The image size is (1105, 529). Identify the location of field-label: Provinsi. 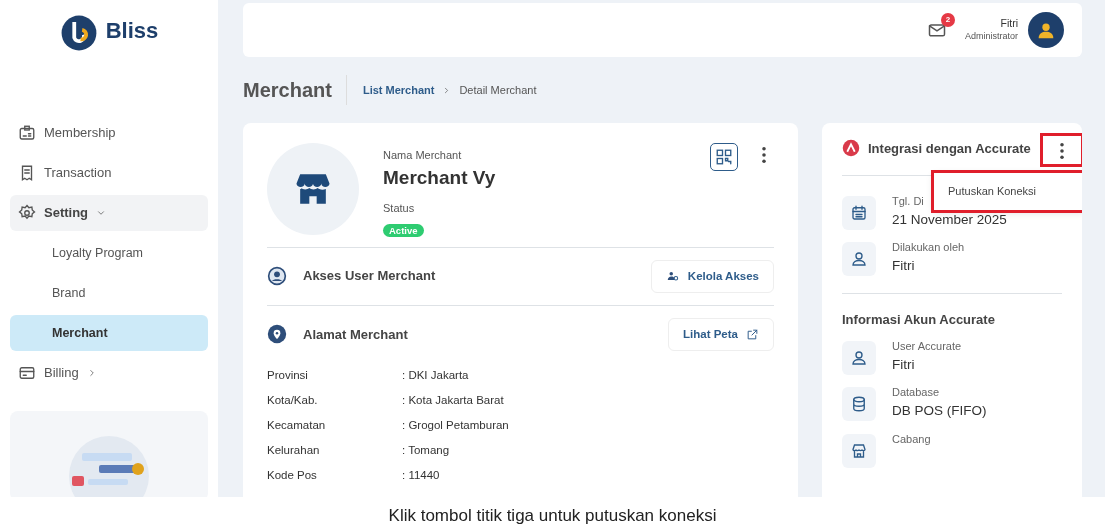
(288, 375).